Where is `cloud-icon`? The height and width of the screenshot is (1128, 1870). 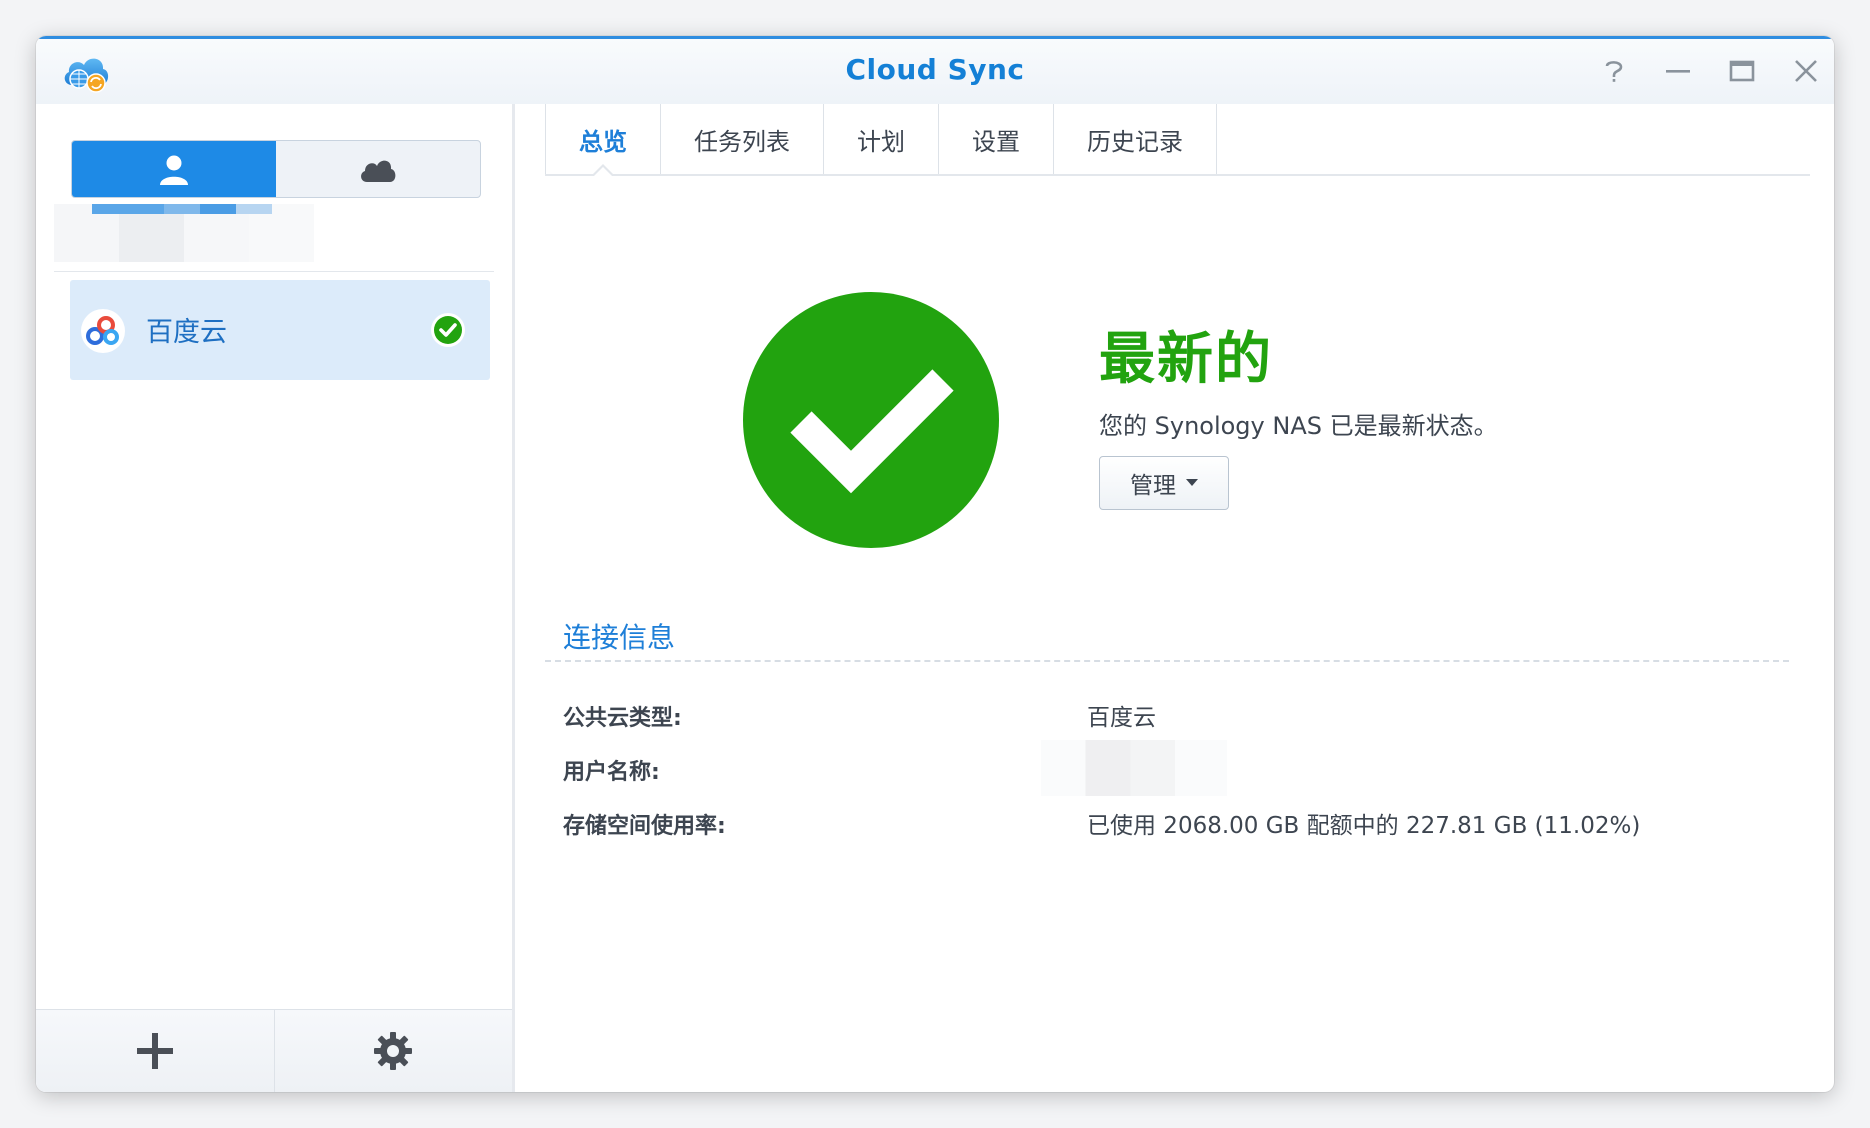
cloud-icon is located at coordinates (378, 171).